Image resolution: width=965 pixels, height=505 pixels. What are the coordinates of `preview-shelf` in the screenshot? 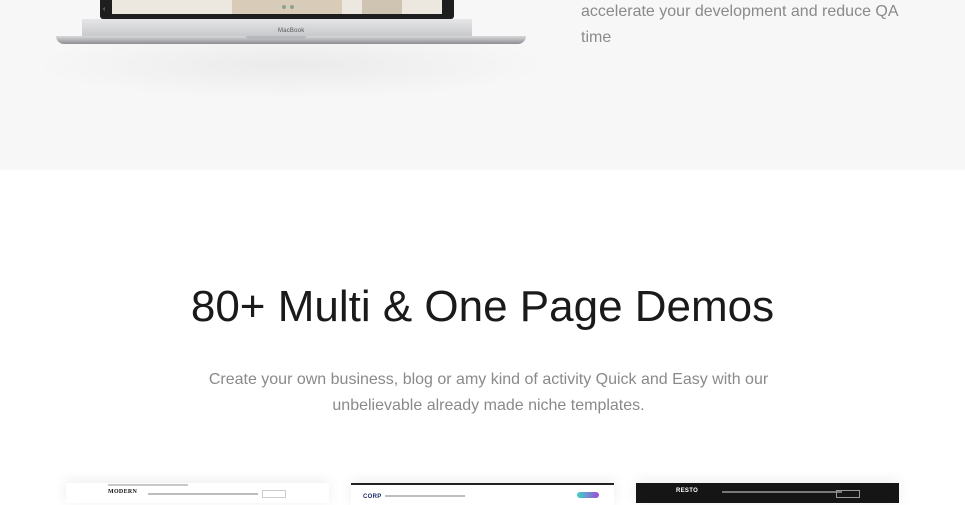 It's located at (382, 7).